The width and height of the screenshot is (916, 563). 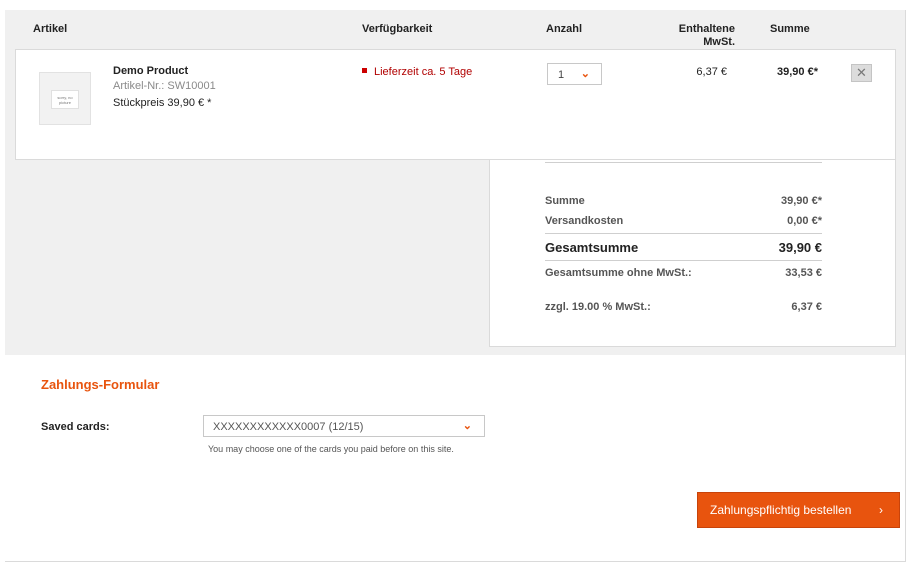 I want to click on totals-vat-label: zzgl. 19.00 % MwSt.:, so click(x=598, y=307).